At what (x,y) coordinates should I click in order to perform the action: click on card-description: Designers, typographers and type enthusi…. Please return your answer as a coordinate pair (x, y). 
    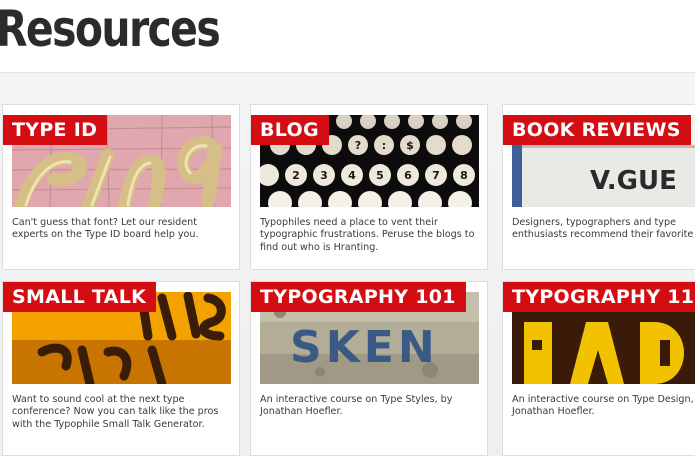
    Looking at the image, I should click on (603, 229).